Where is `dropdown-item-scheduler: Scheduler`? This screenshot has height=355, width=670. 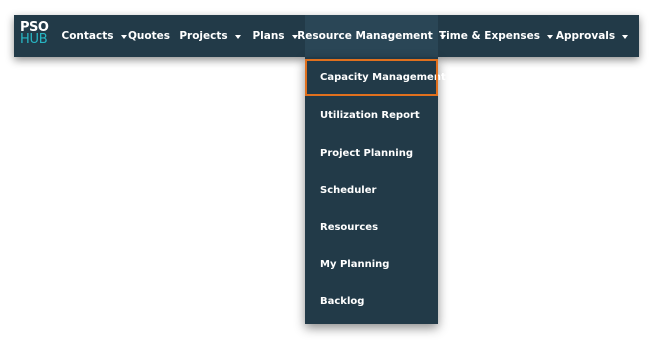
dropdown-item-scheduler: Scheduler is located at coordinates (371, 190).